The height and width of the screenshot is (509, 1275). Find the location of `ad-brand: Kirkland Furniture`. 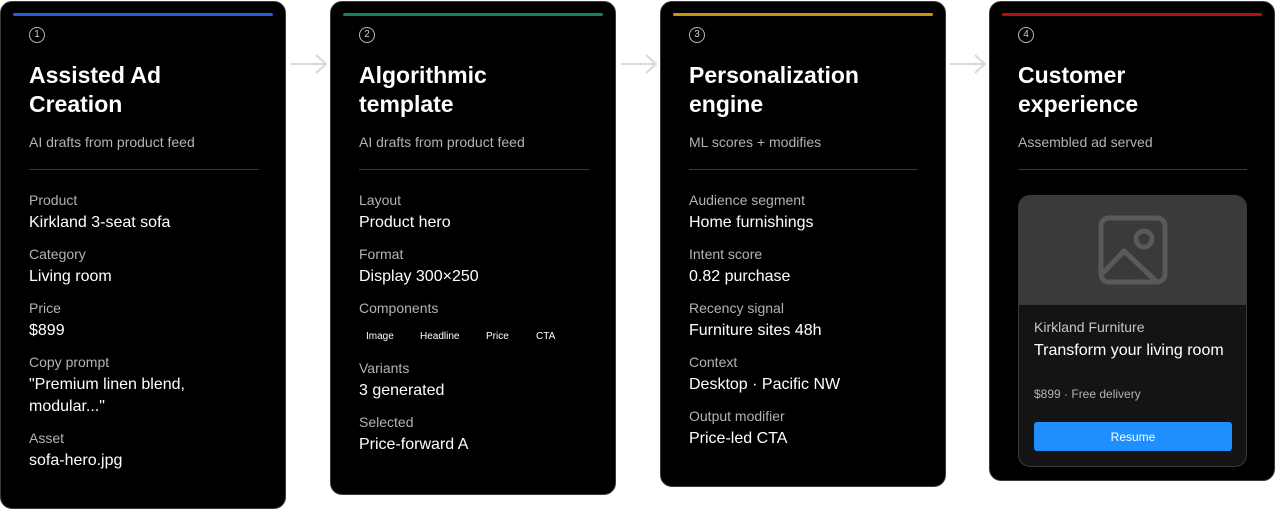

ad-brand: Kirkland Furniture is located at coordinates (1089, 327).